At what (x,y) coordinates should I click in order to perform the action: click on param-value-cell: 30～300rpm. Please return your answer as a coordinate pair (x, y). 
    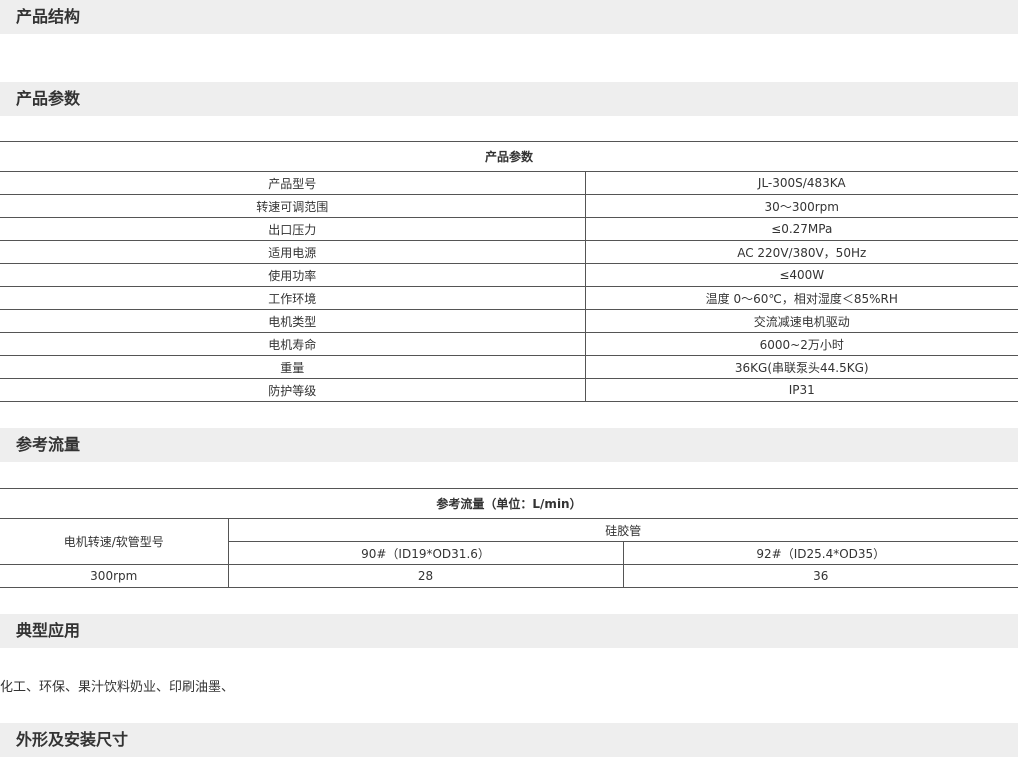
    Looking at the image, I should click on (801, 206).